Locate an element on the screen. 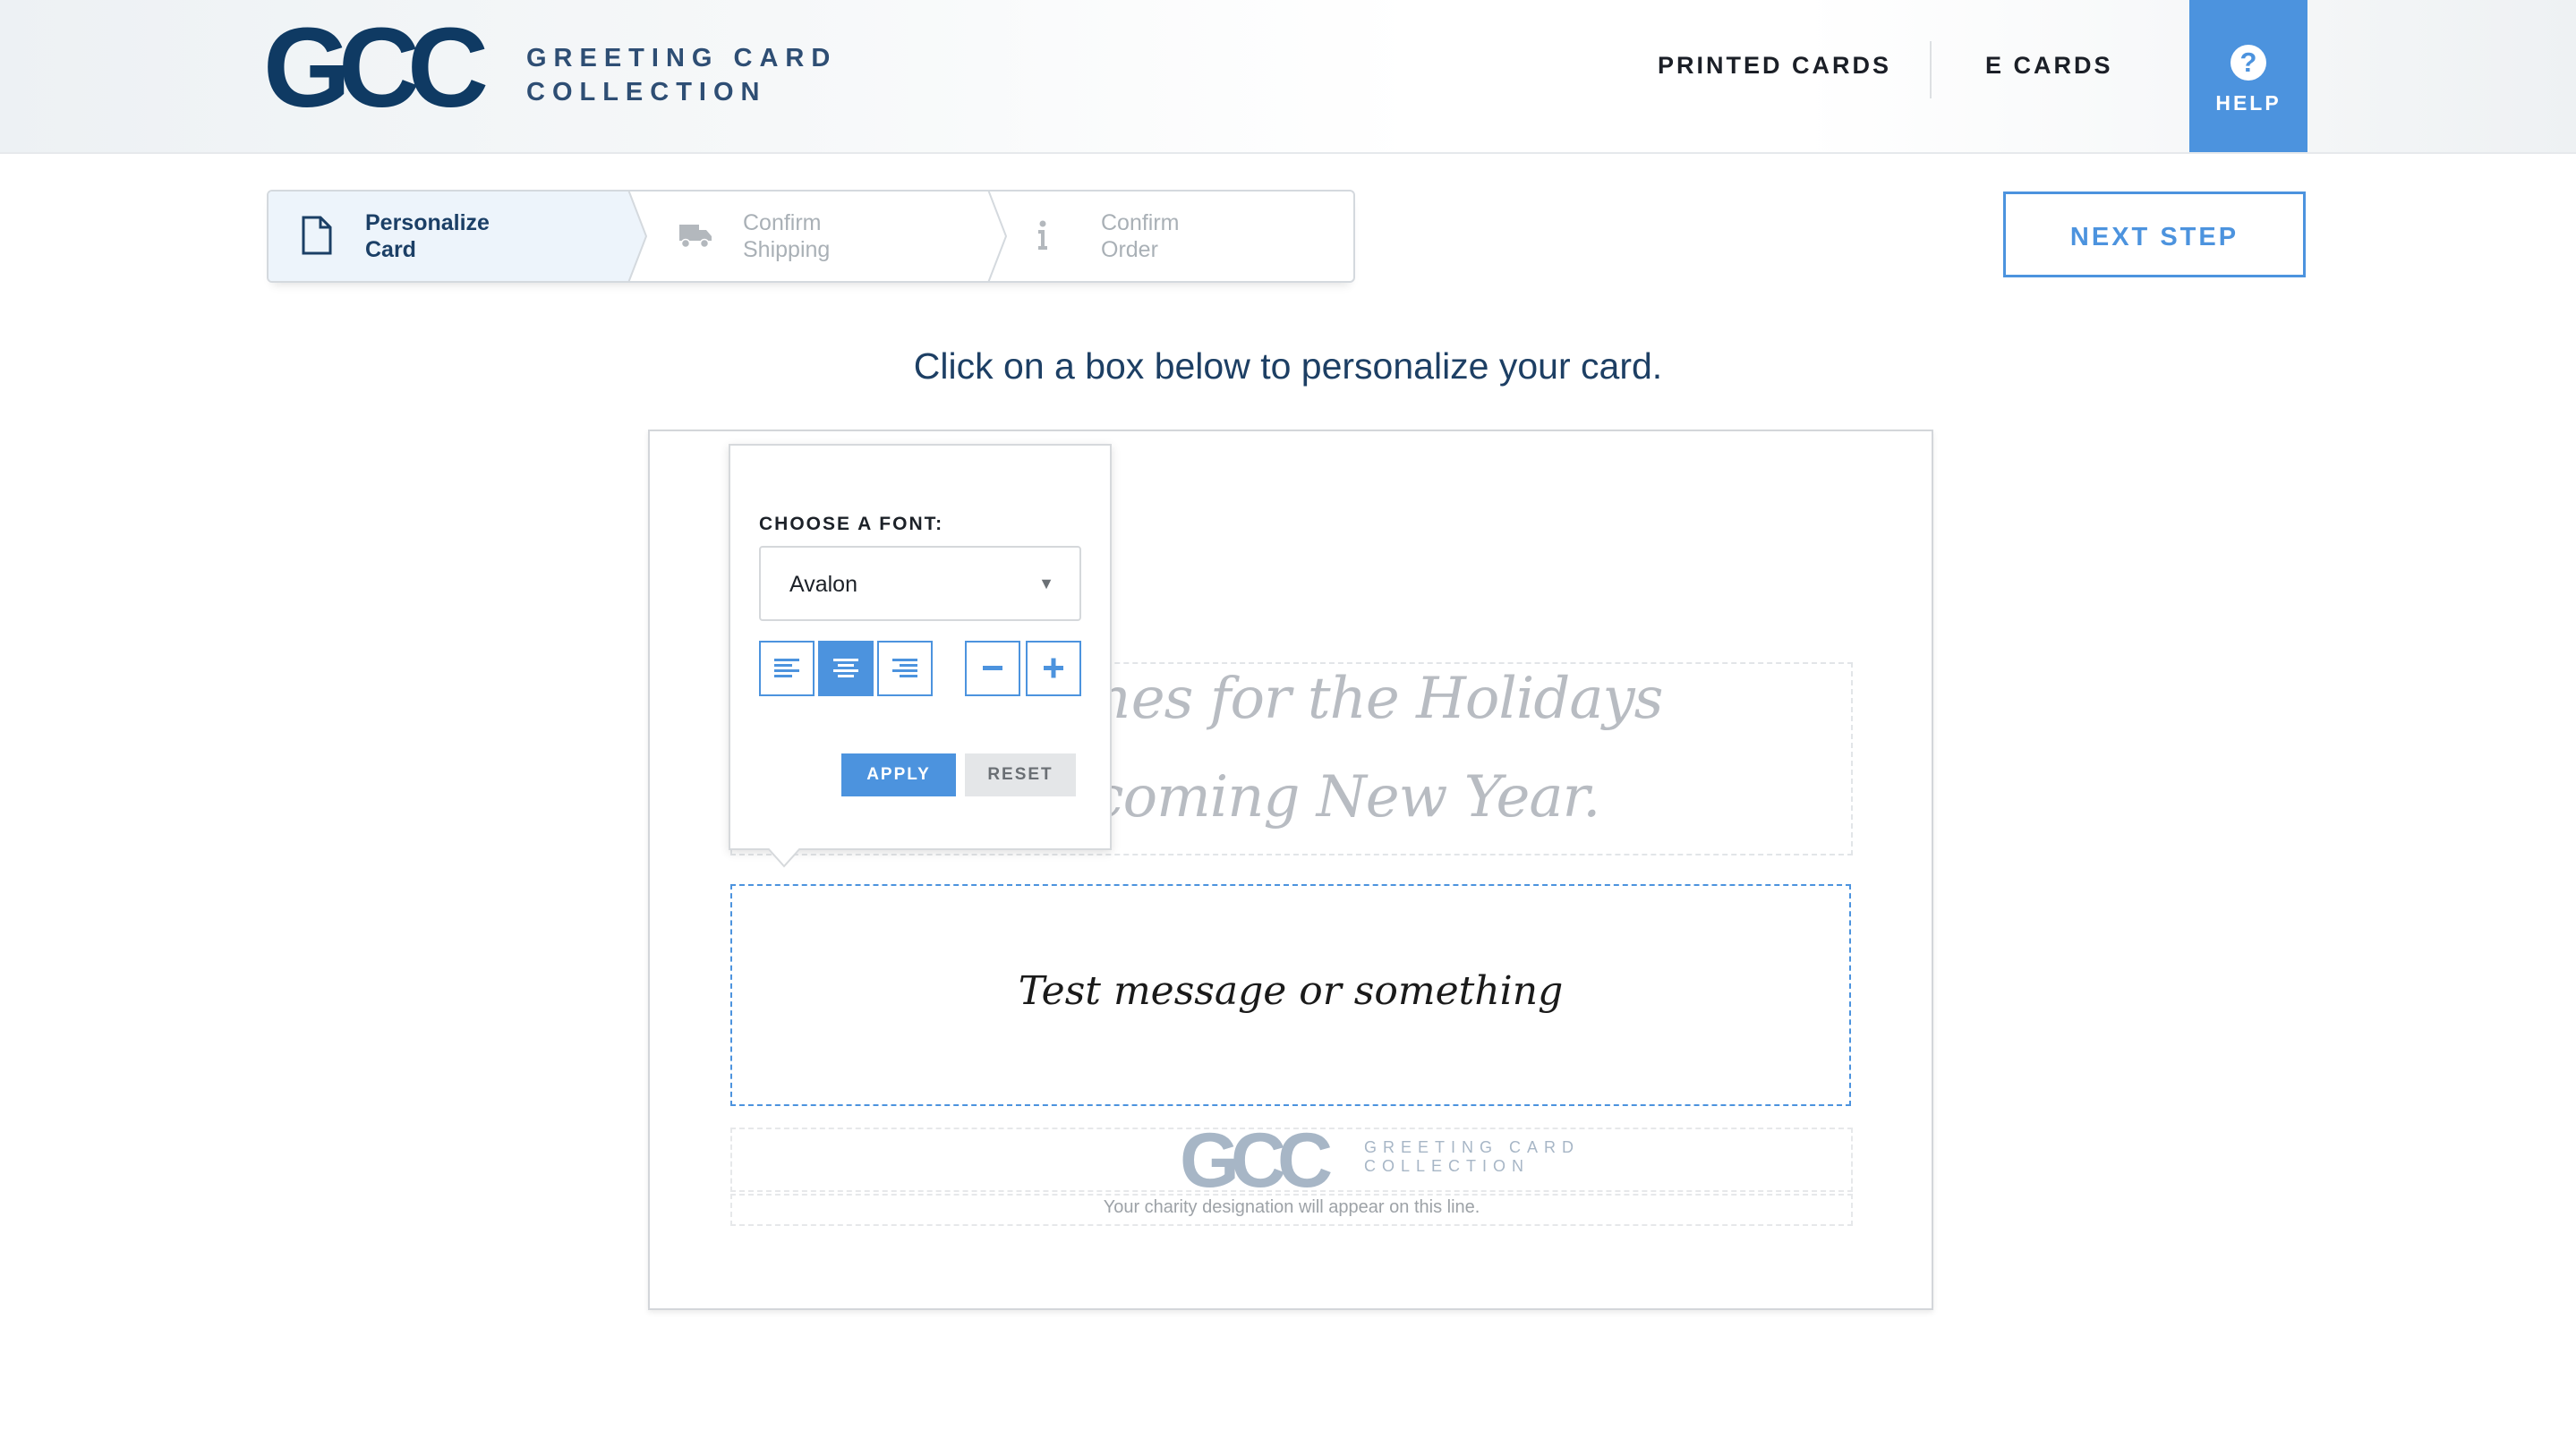 Image resolution: width=2576 pixels, height=1430 pixels. info-icon is located at coordinates (1042, 235).